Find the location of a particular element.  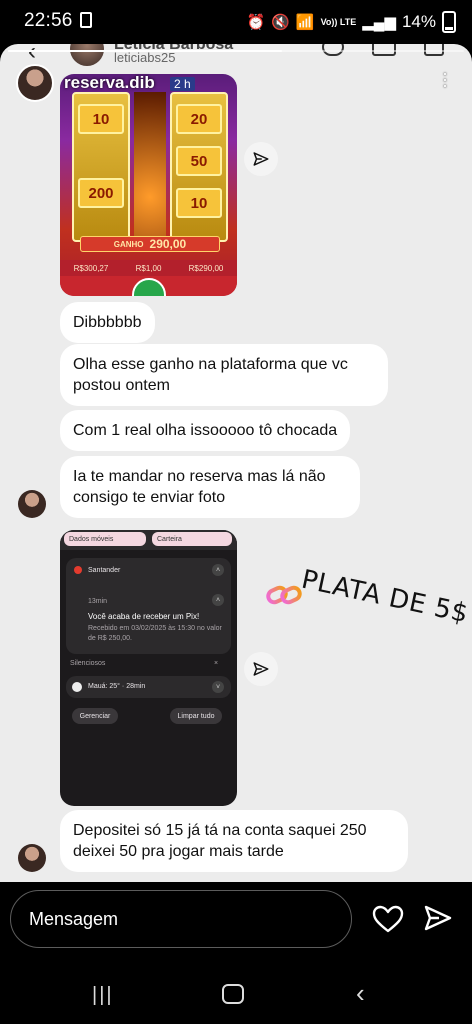

battery-icon is located at coordinates (449, 22).